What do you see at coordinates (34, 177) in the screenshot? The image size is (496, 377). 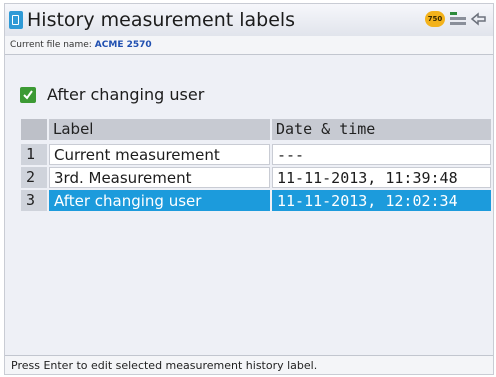 I see `row-index: 2` at bounding box center [34, 177].